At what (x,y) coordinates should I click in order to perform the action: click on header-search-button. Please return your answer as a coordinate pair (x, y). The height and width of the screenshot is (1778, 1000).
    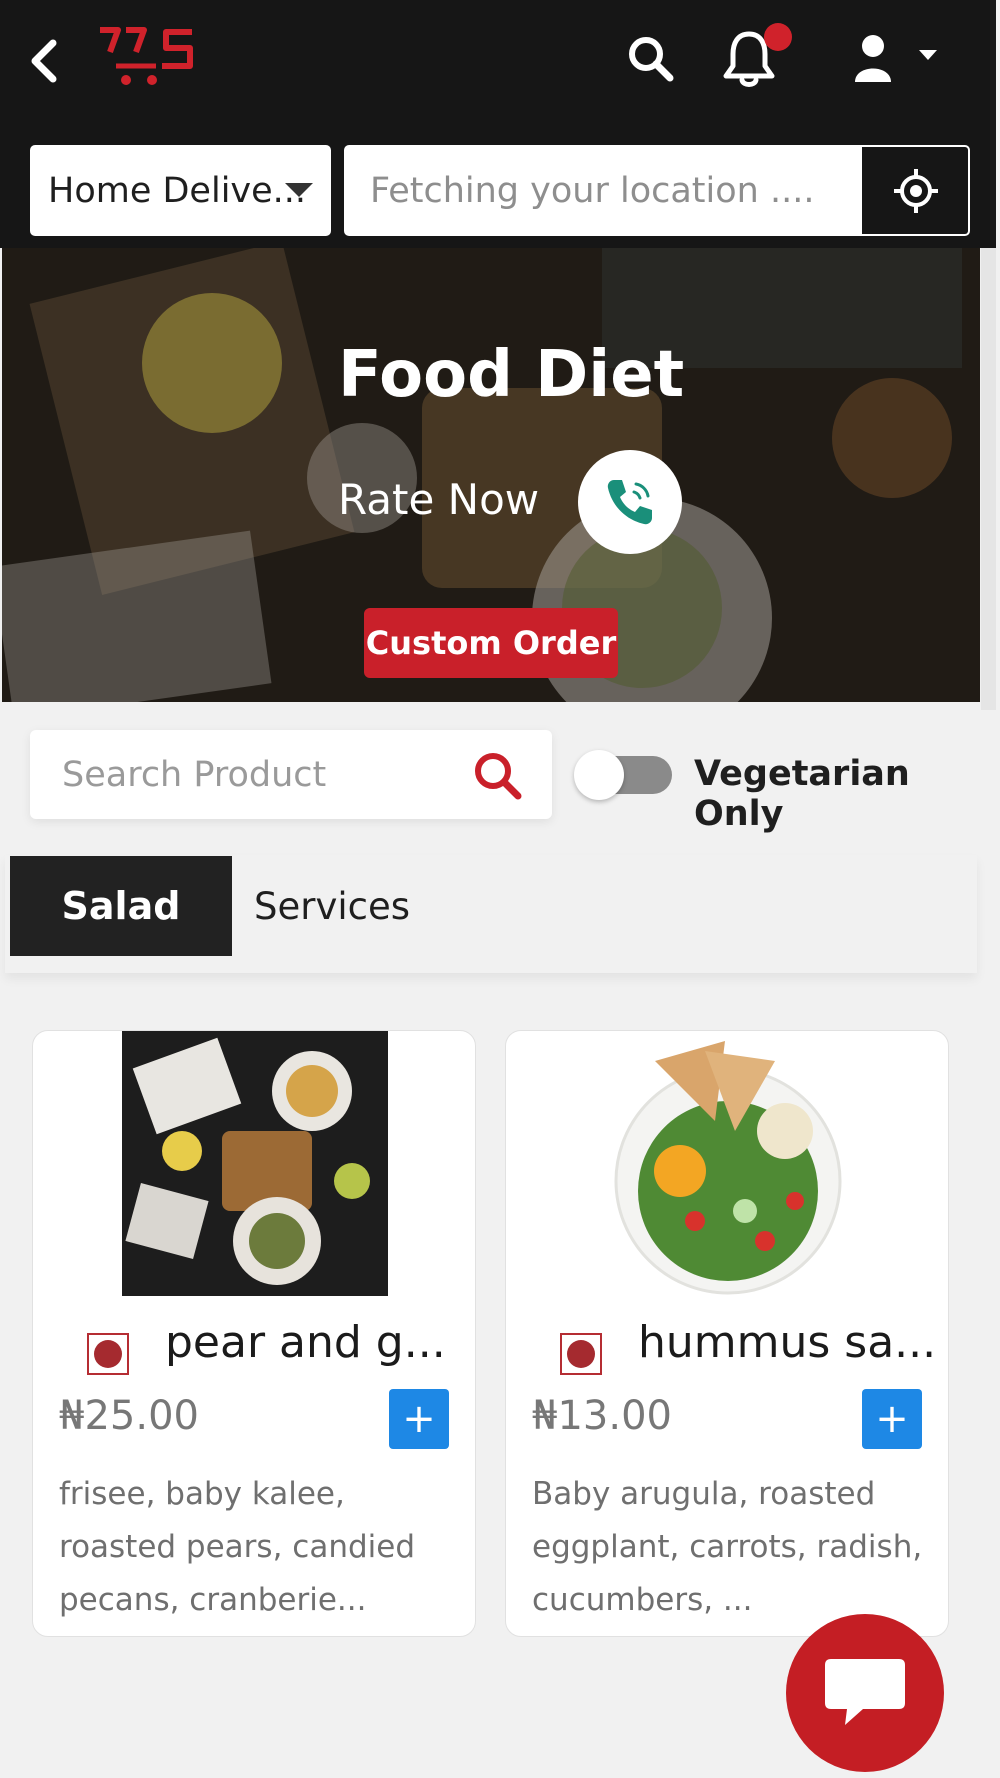
    Looking at the image, I should click on (651, 59).